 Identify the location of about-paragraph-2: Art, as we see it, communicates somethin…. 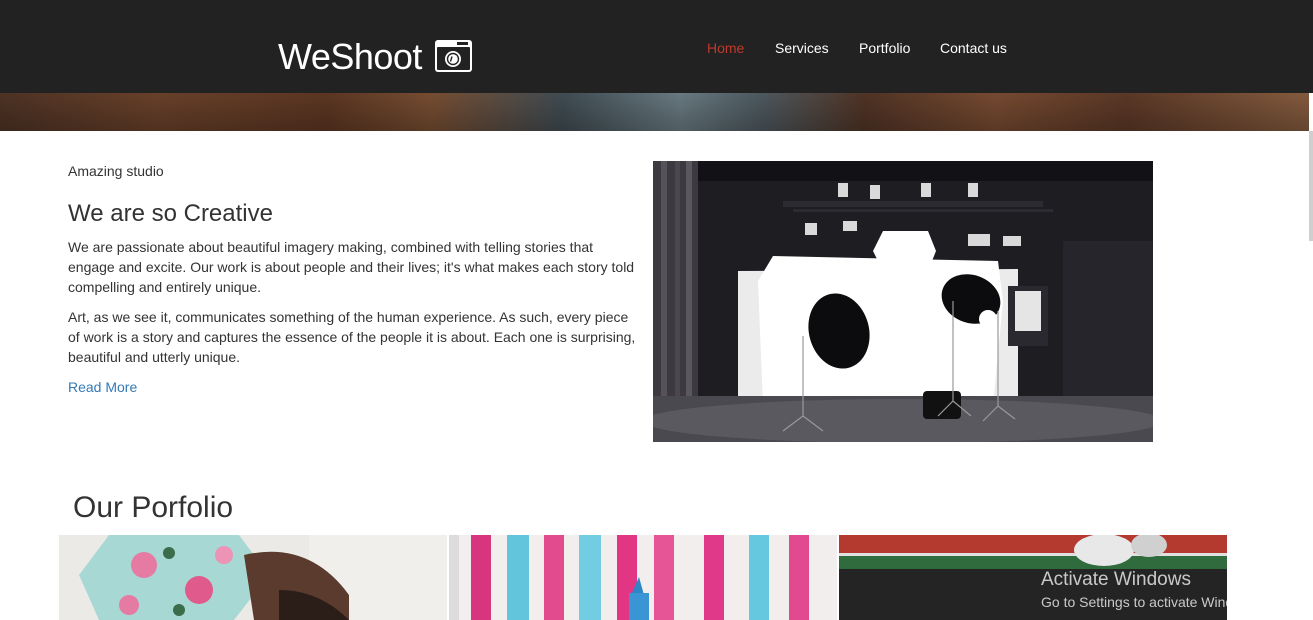
(352, 337).